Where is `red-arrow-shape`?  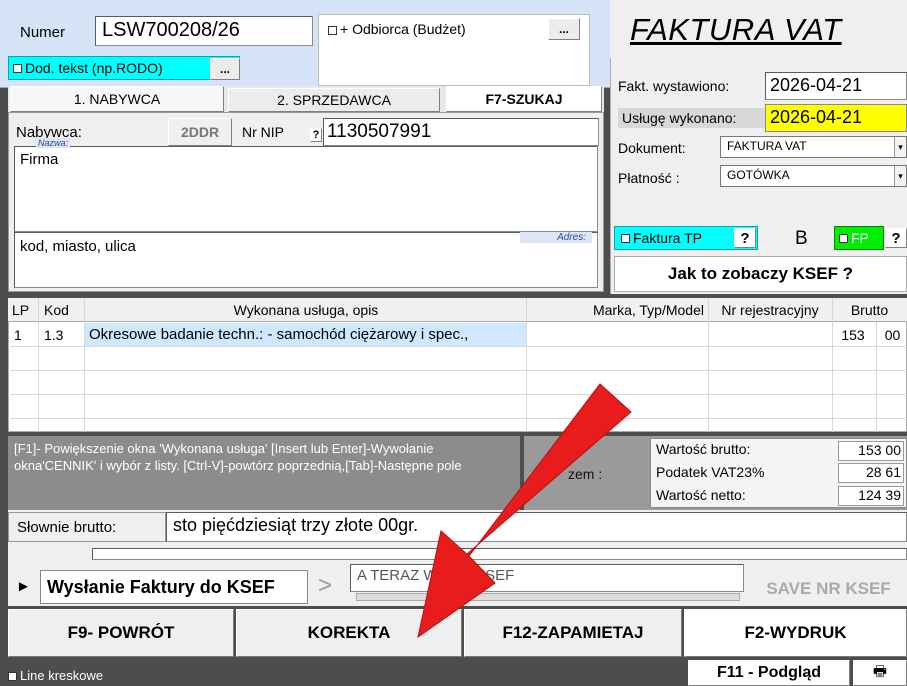 red-arrow-shape is located at coordinates (524, 511).